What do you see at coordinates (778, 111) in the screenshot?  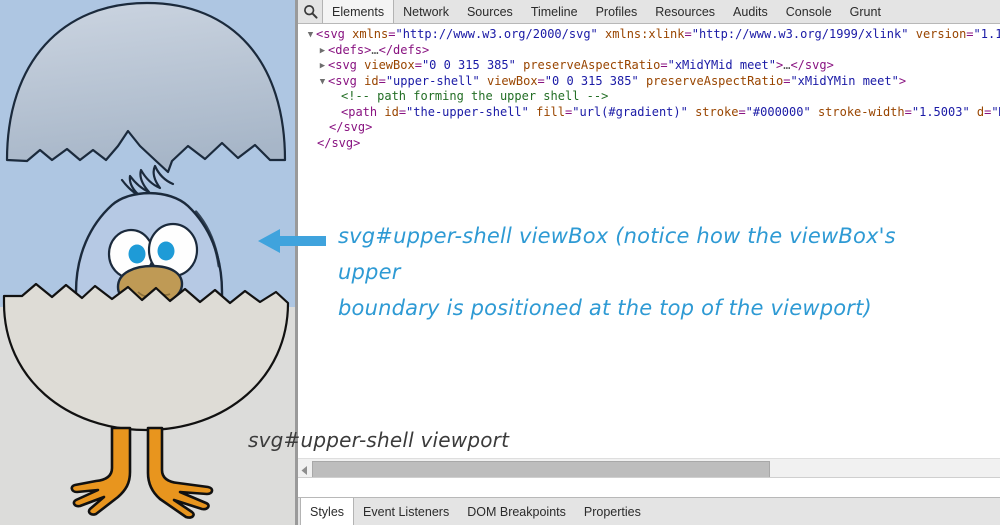 I see `attr-value: "#000000"` at bounding box center [778, 111].